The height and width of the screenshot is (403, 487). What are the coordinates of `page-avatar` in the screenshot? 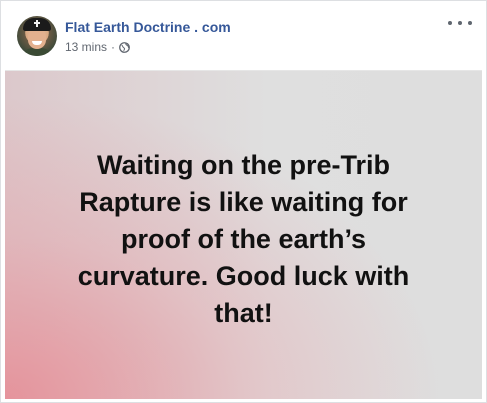 It's located at (37, 36).